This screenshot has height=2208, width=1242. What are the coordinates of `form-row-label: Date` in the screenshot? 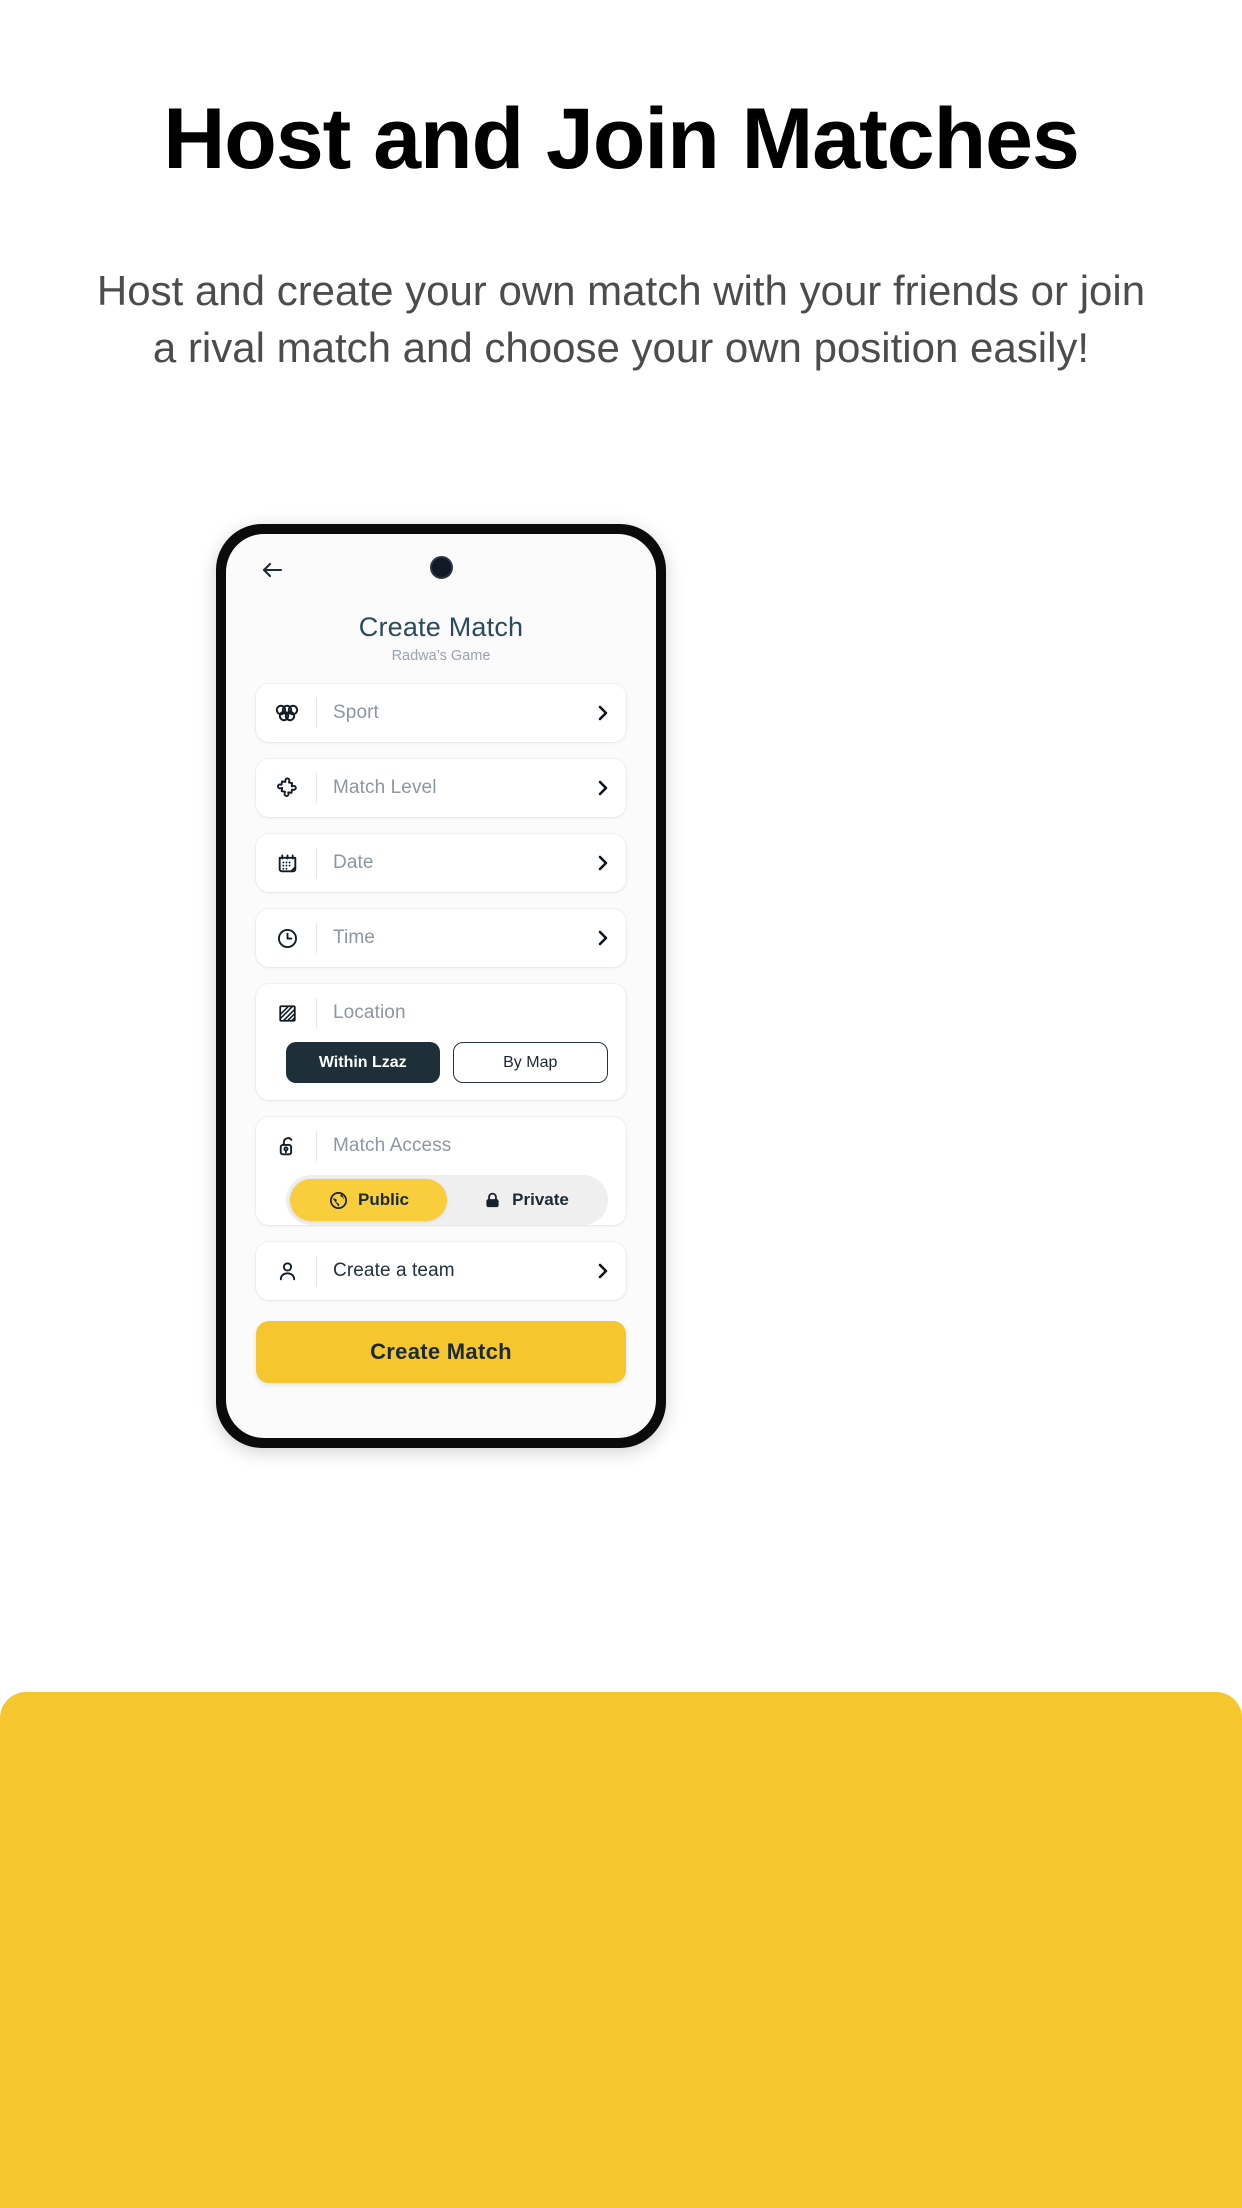 It's located at (353, 862).